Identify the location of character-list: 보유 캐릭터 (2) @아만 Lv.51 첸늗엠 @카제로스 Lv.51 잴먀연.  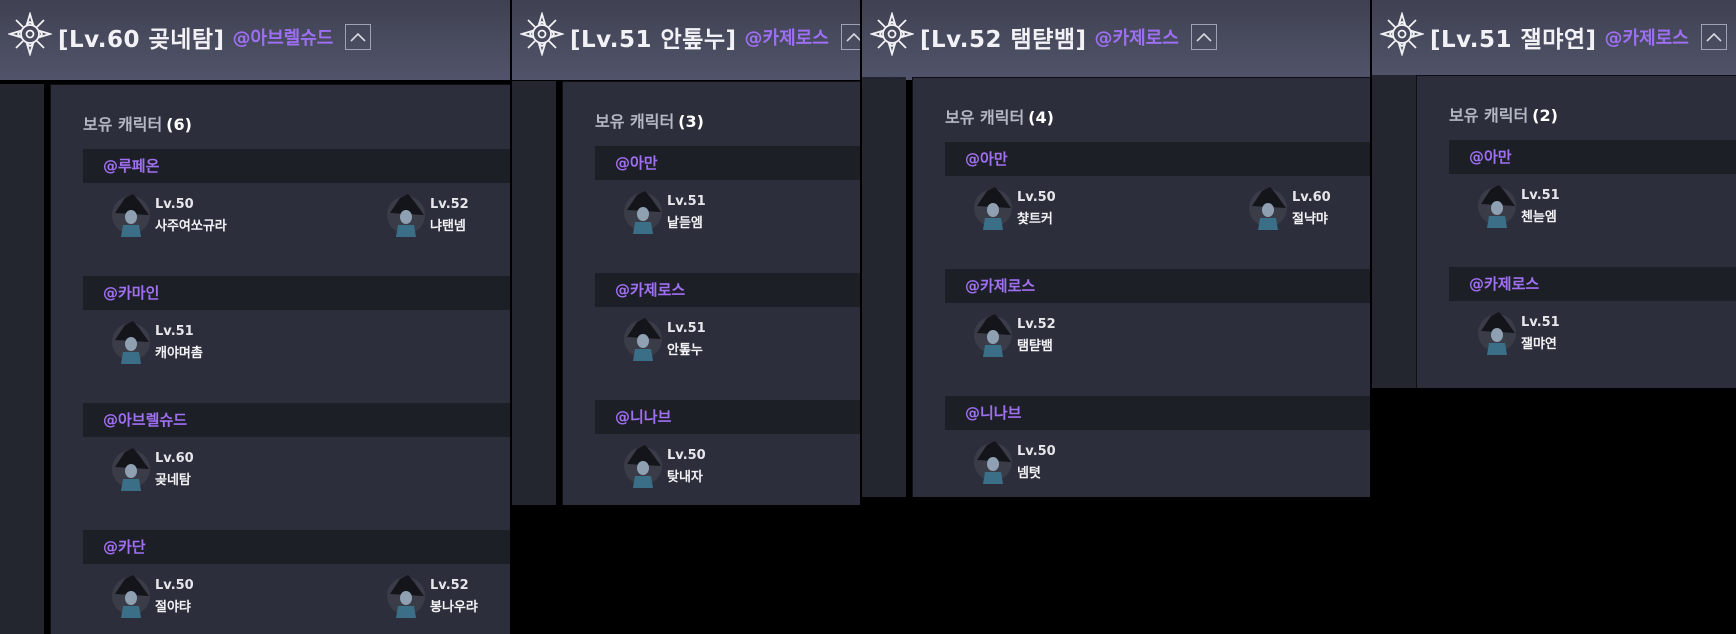
(1576, 231).